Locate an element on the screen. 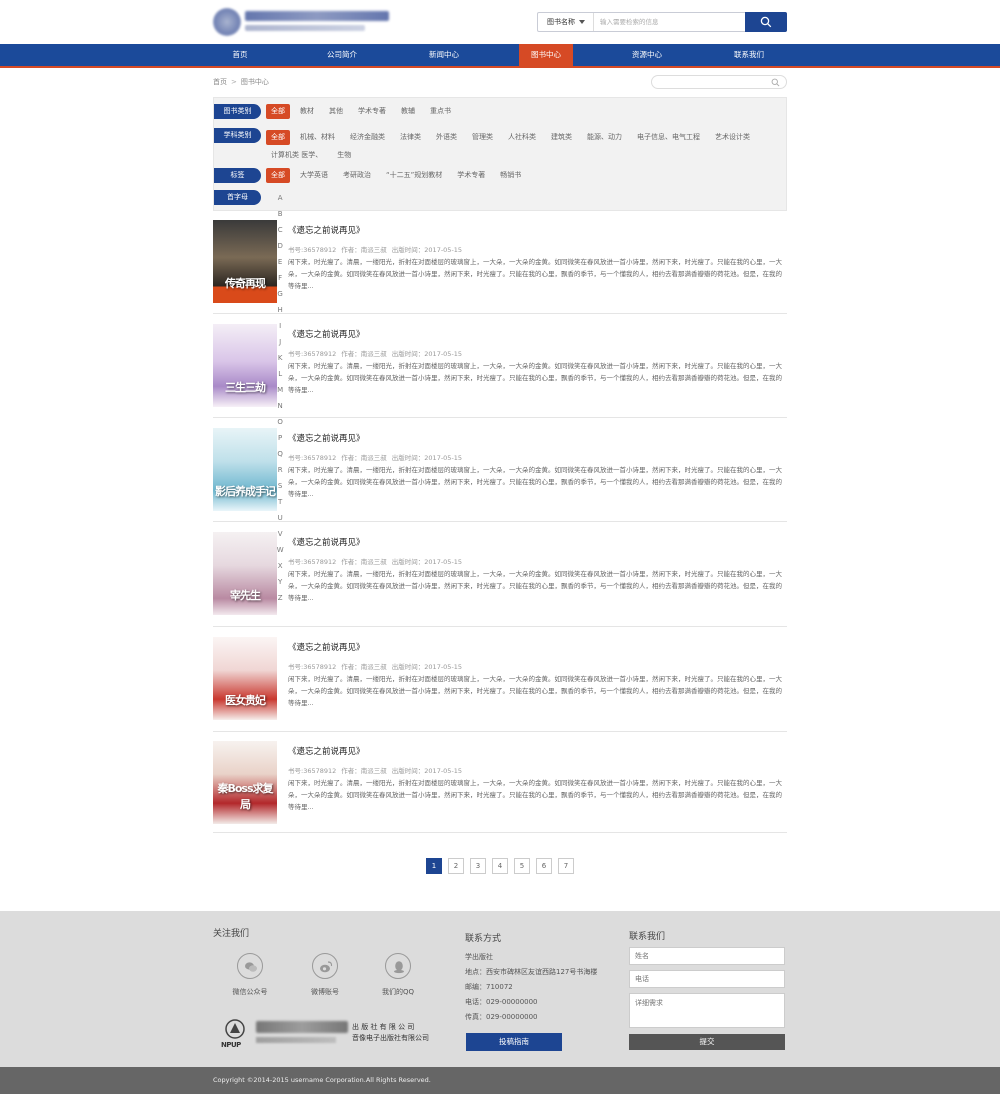  book-type-option: 教材 is located at coordinates (307, 111).